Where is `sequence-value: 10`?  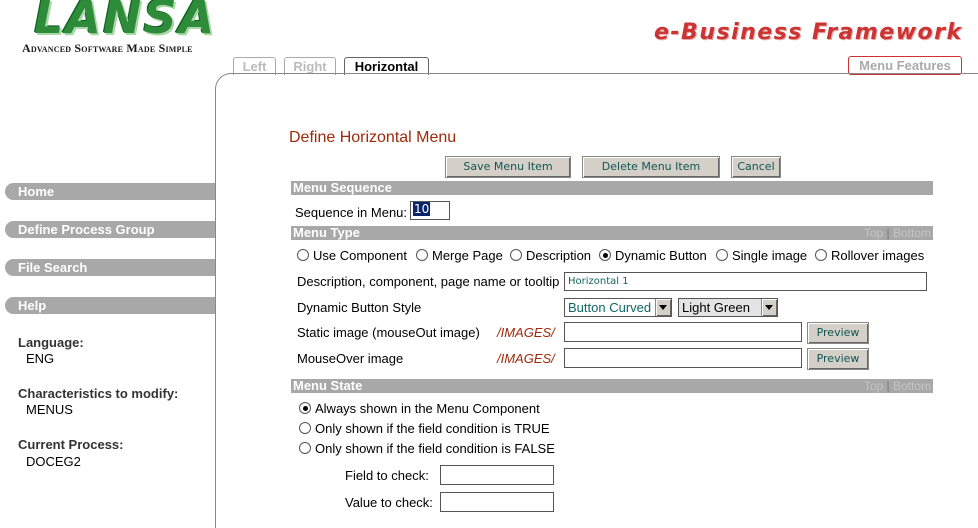 sequence-value: 10 is located at coordinates (422, 209).